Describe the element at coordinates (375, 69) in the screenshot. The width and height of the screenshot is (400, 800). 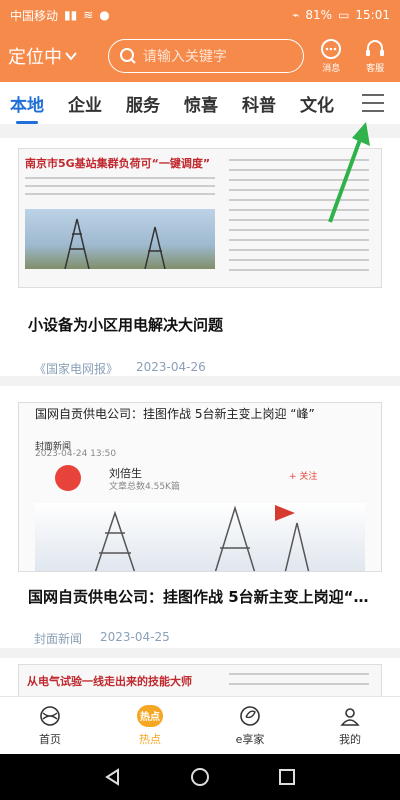
I see `service-label: 客服` at that location.